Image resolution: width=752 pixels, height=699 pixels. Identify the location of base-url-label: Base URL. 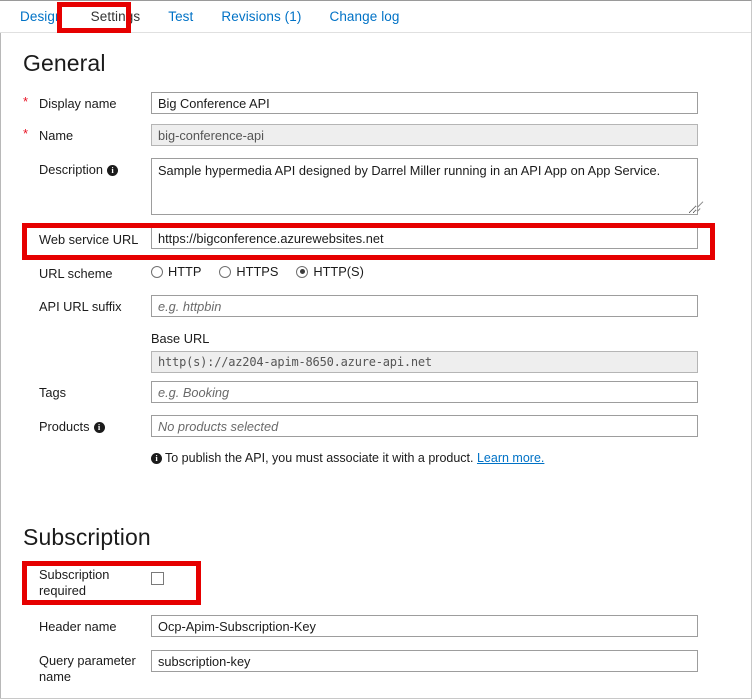
(180, 338).